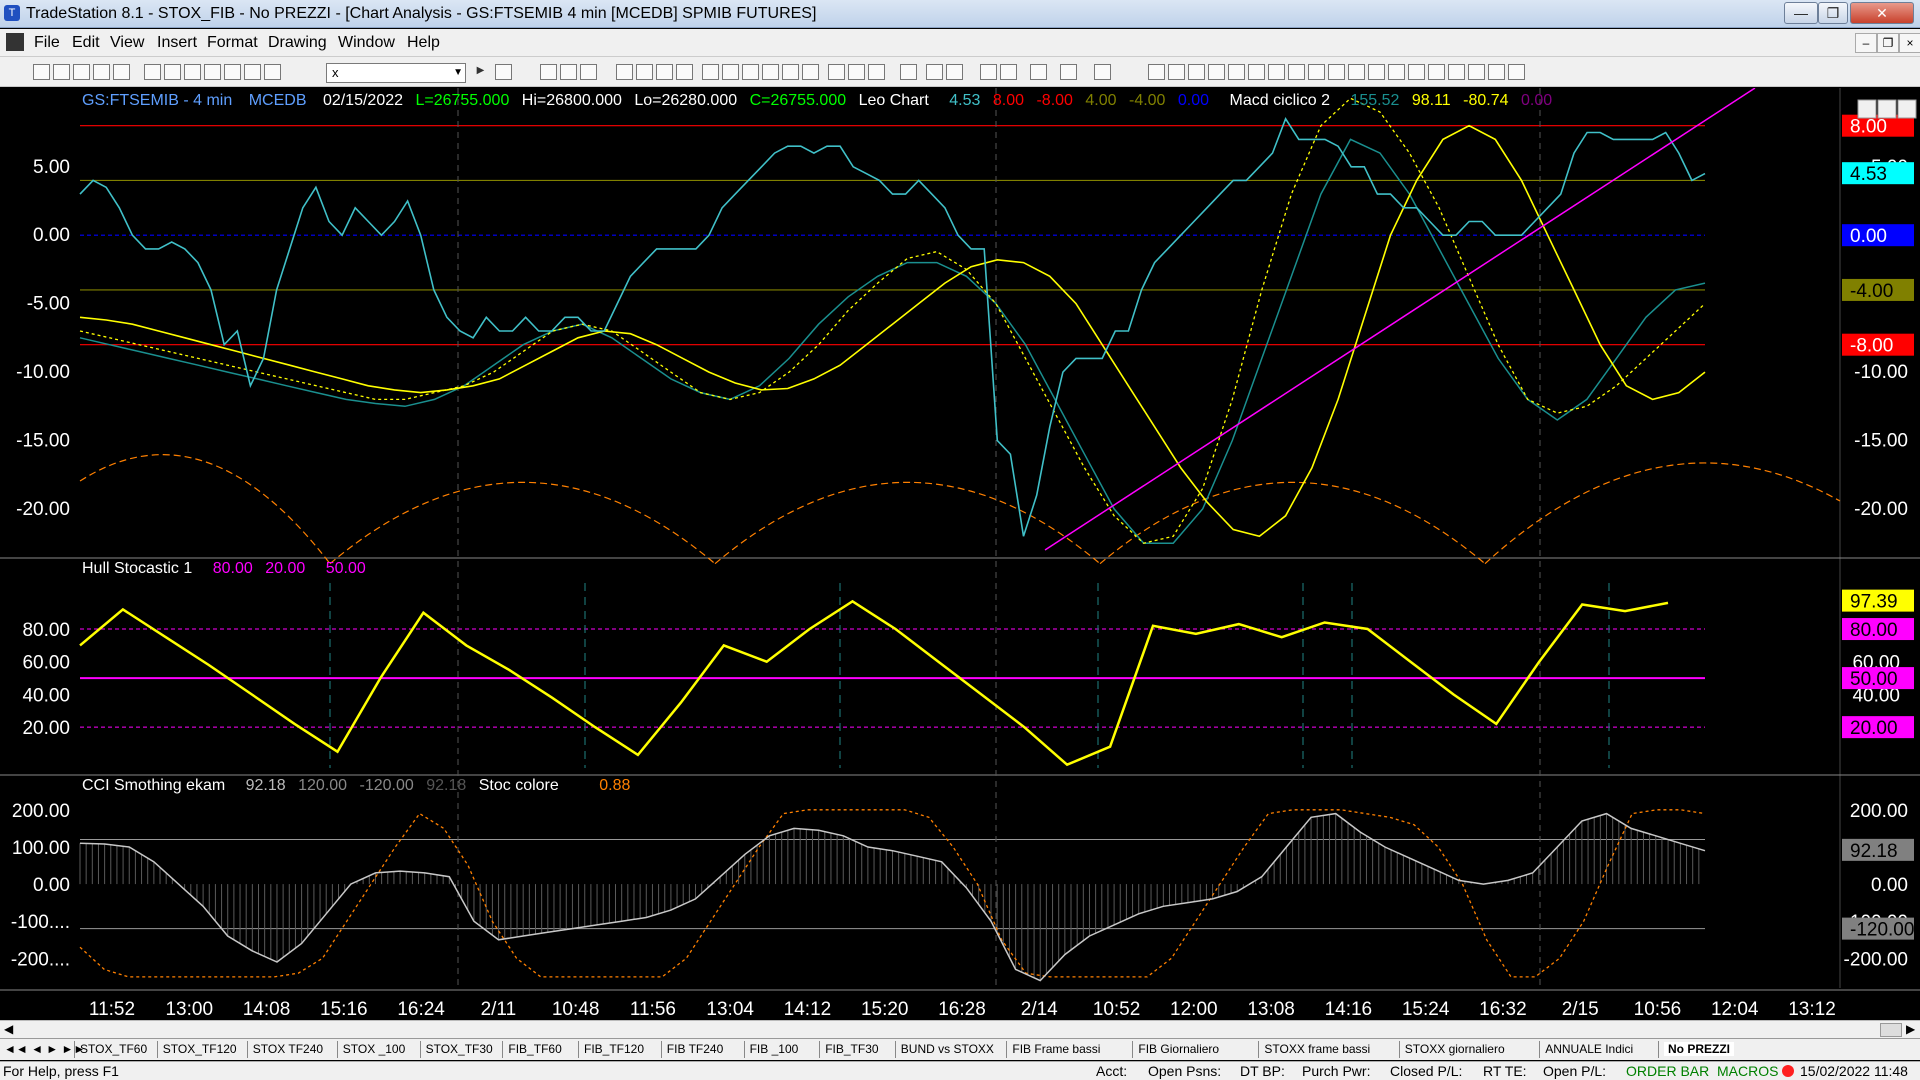 The image size is (1920, 1080). What do you see at coordinates (790, 72) in the screenshot?
I see `candle-icon` at bounding box center [790, 72].